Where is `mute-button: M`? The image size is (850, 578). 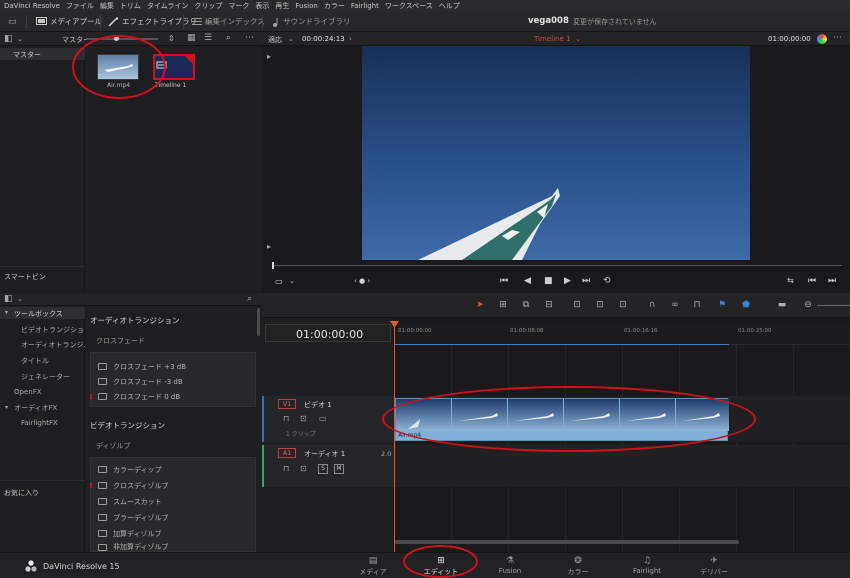
mute-button: M is located at coordinates (339, 469).